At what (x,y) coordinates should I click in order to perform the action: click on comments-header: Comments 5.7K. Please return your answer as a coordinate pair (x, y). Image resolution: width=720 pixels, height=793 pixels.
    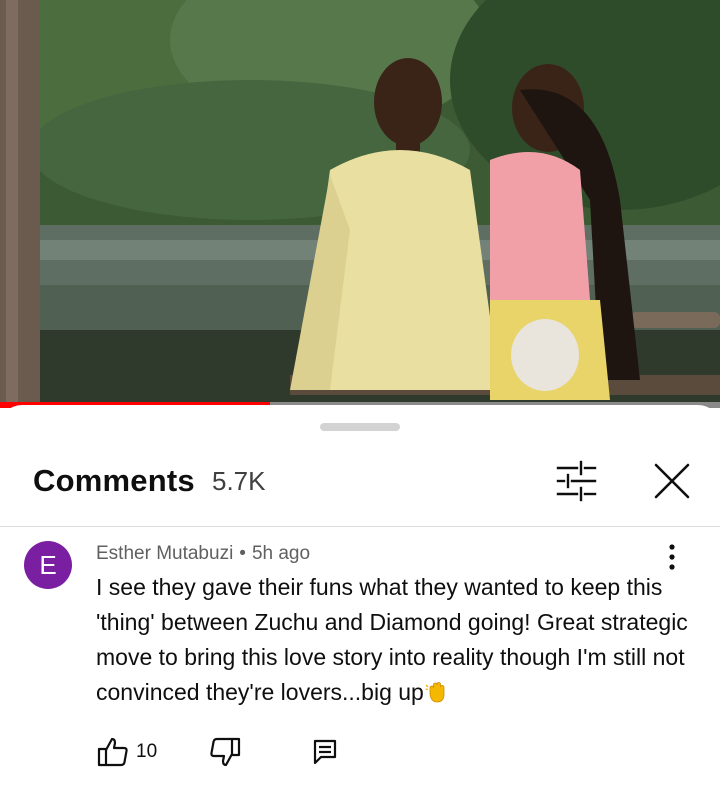
    Looking at the image, I should click on (360, 491).